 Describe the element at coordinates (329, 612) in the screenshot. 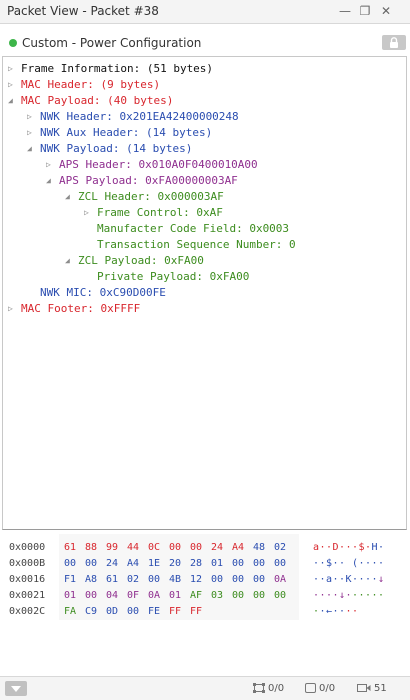

I see `ascii-char: ←` at that location.